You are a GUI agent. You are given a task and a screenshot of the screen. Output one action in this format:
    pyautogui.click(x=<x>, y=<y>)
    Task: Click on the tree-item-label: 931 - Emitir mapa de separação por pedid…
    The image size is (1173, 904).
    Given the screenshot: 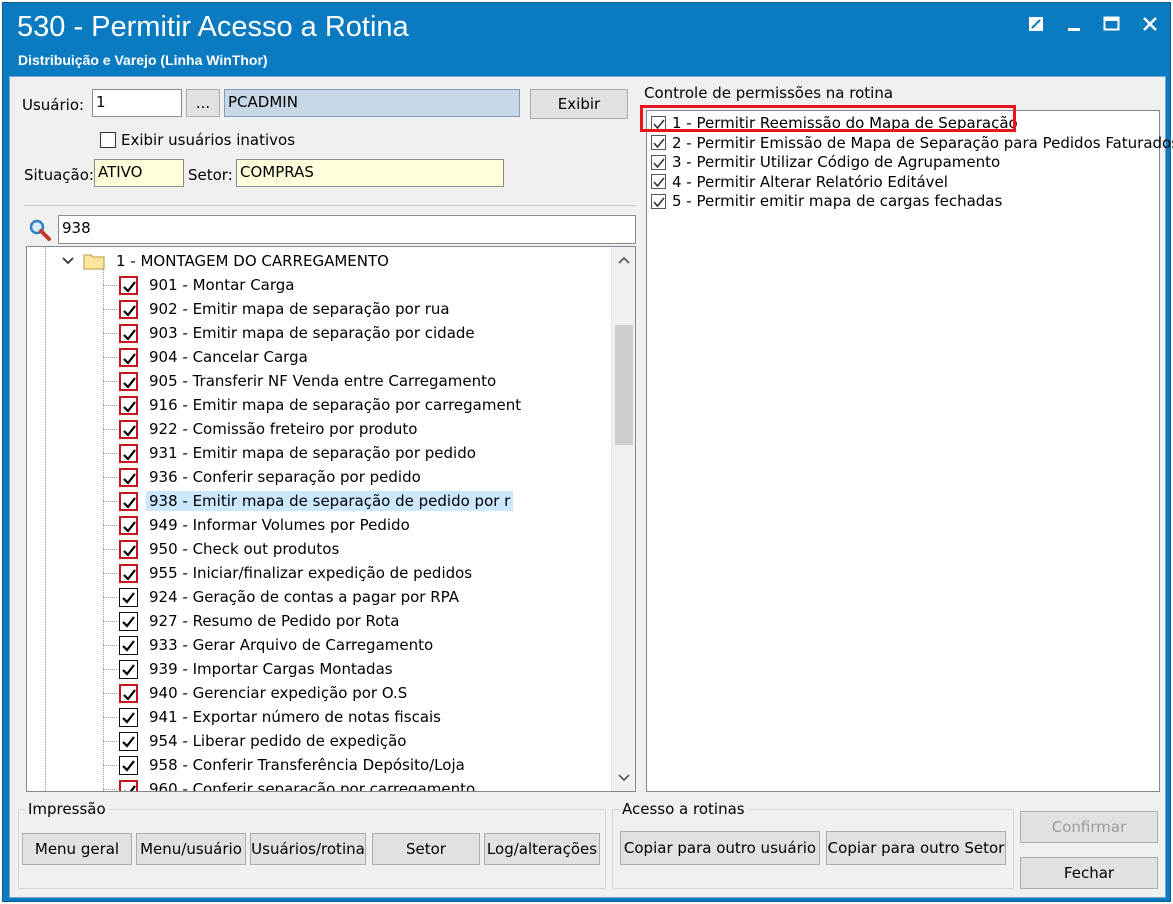 What is the action you would take?
    pyautogui.click(x=312, y=453)
    